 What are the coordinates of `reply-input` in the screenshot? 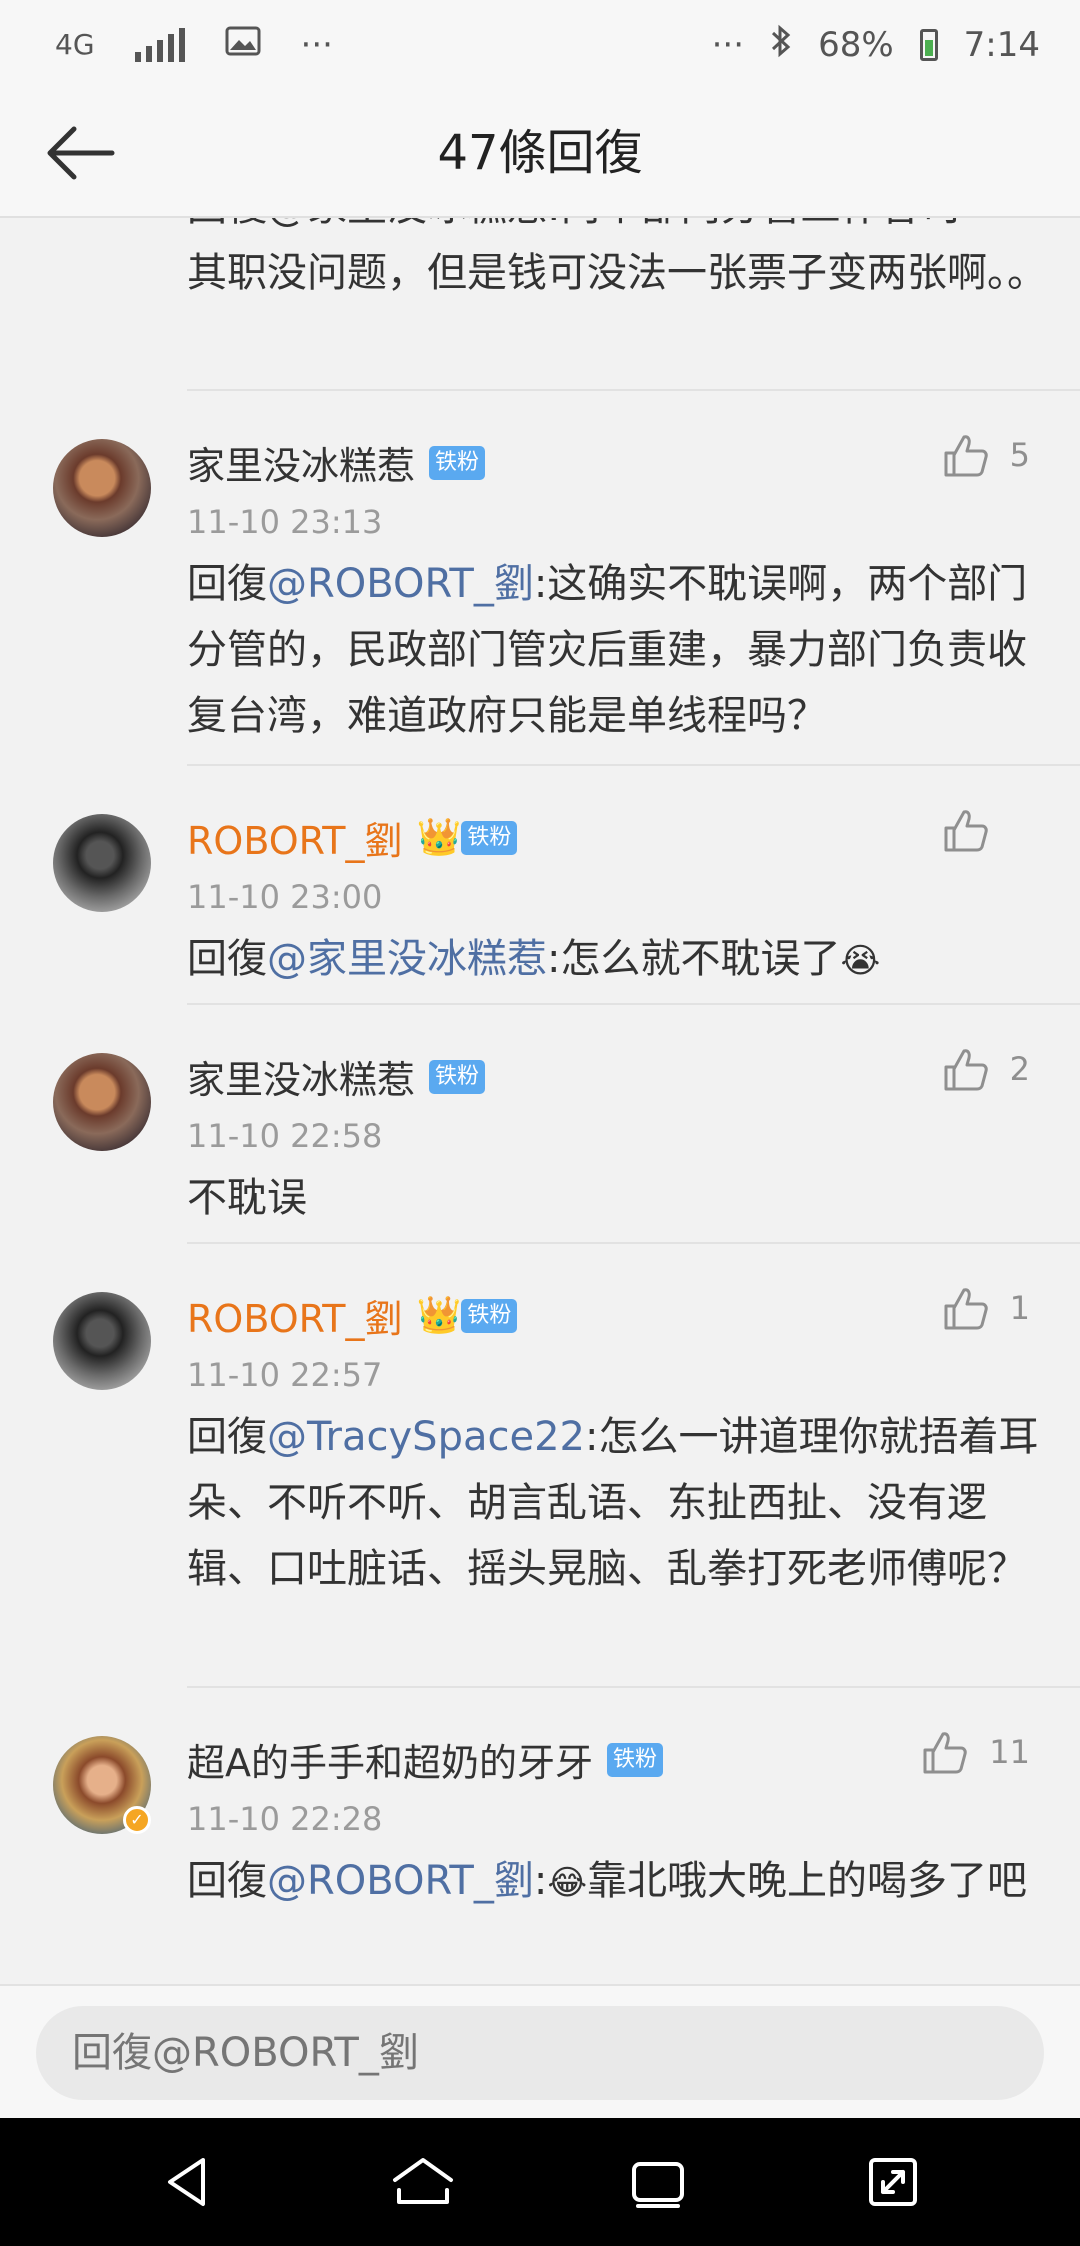 It's located at (540, 2053).